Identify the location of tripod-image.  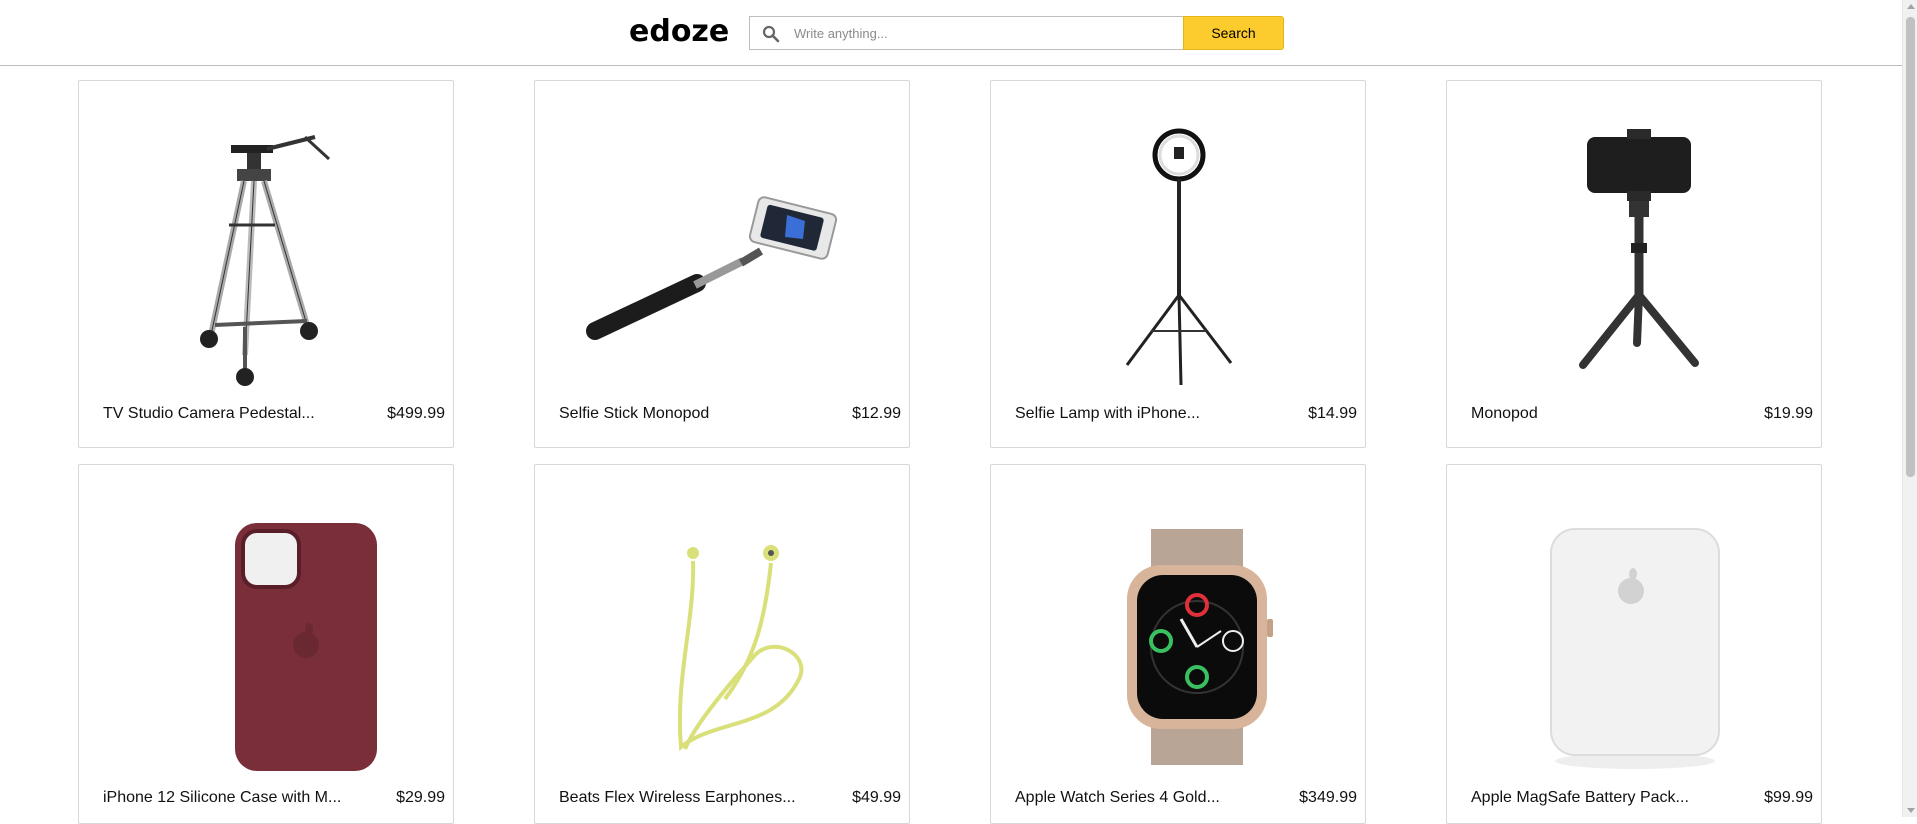
(265, 260).